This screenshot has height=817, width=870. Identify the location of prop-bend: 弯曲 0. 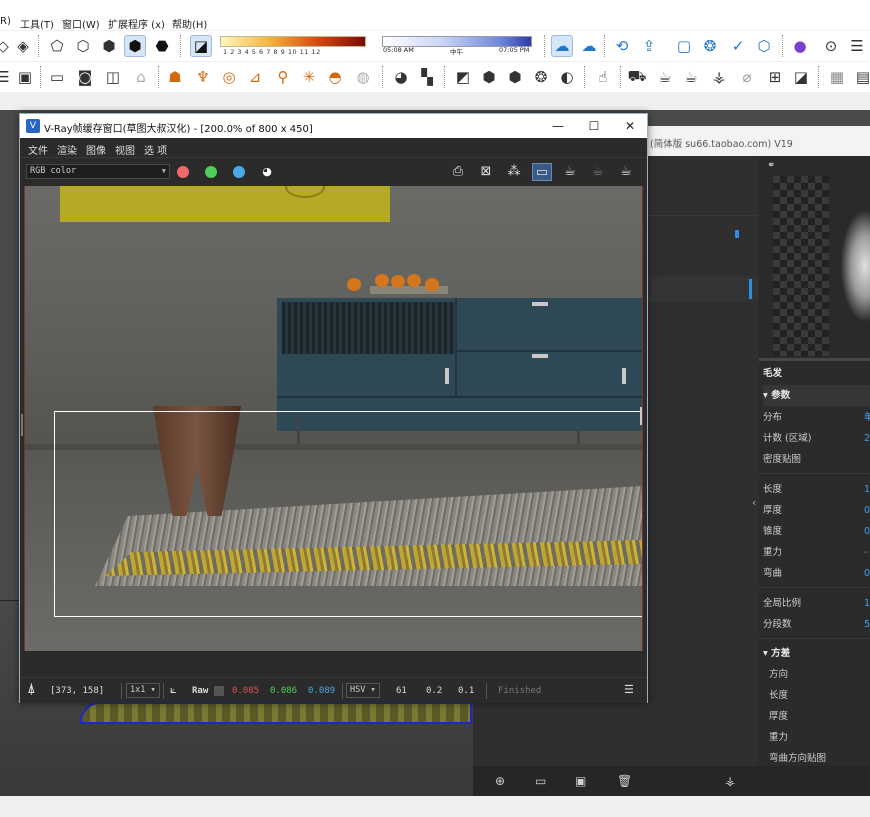
(816, 573).